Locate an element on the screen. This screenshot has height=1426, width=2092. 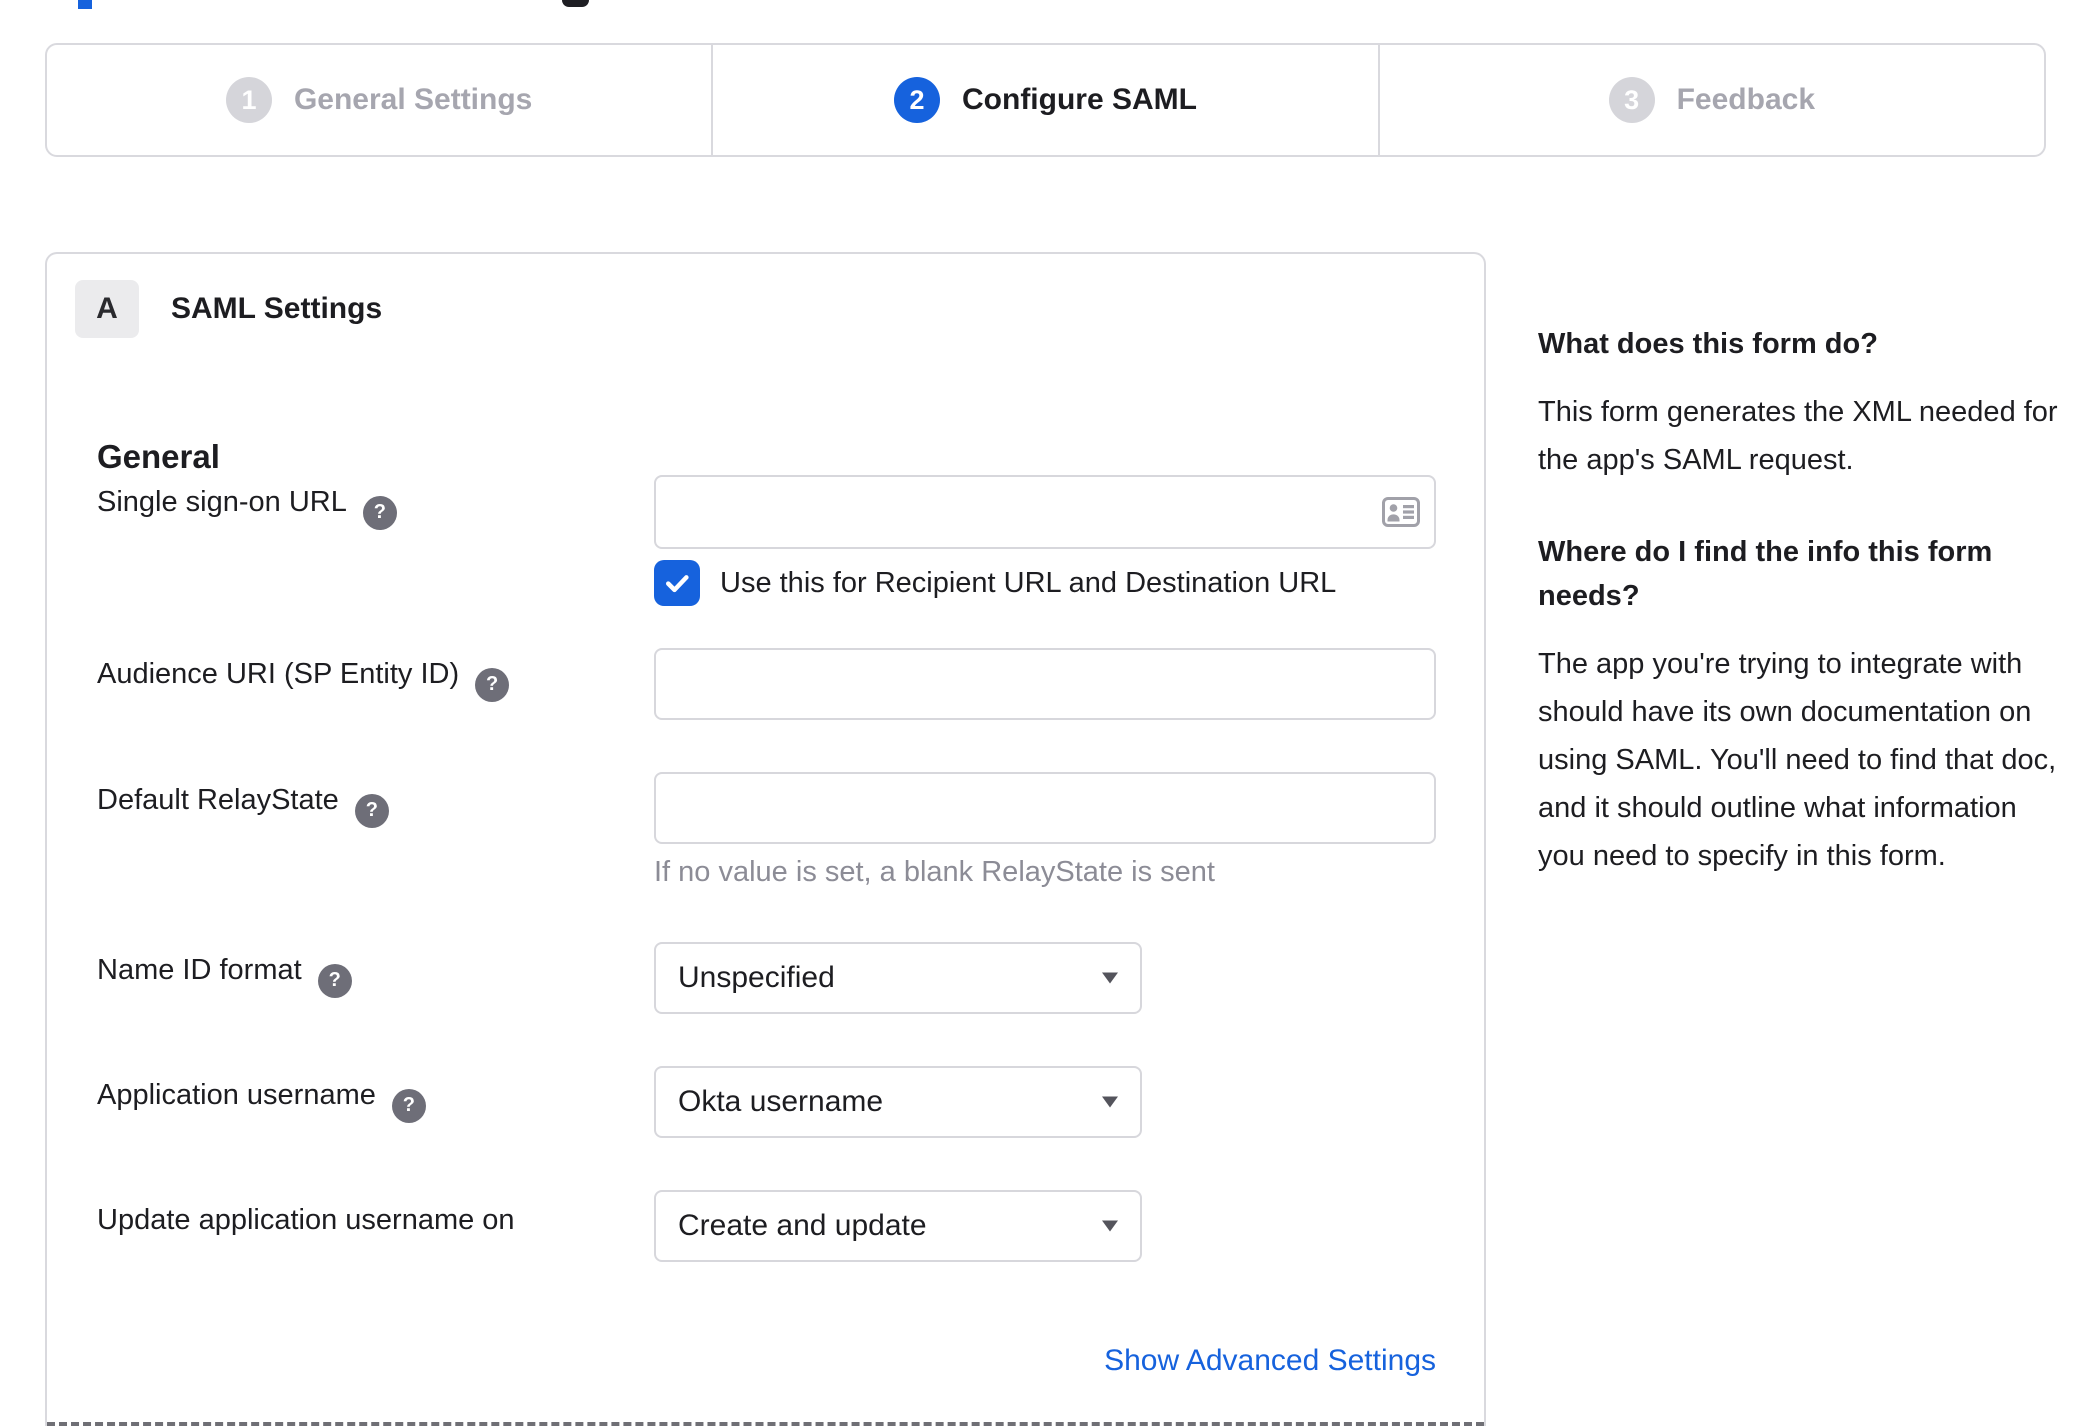
name-id-format-label: Name ID format? is located at coordinates (224, 976).